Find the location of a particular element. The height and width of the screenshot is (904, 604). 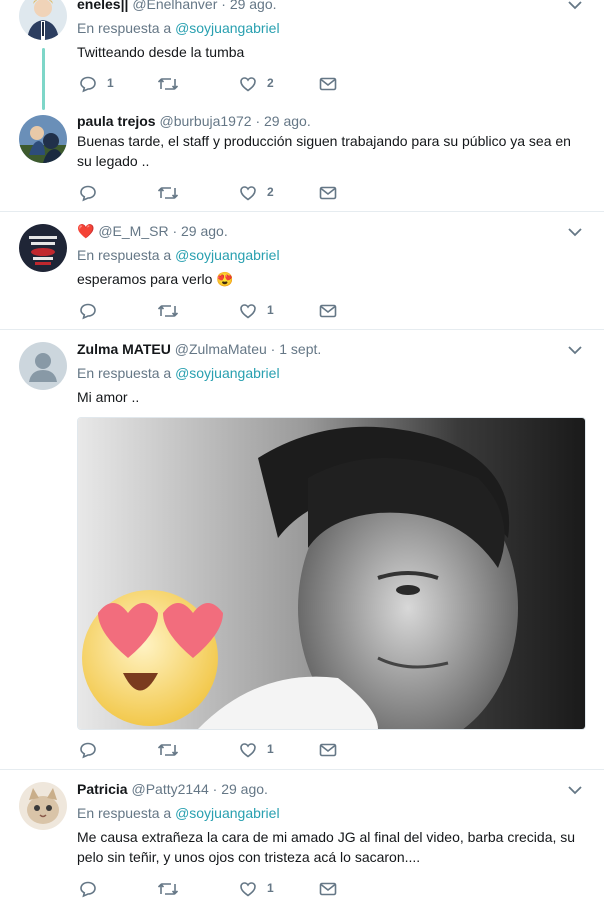

tweet-actions: 2 is located at coordinates (229, 193).